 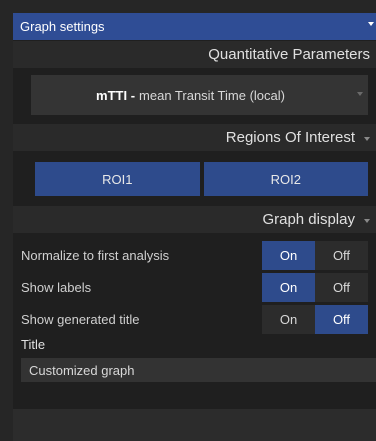 I want to click on panel-title: Graph settings, so click(x=62, y=26).